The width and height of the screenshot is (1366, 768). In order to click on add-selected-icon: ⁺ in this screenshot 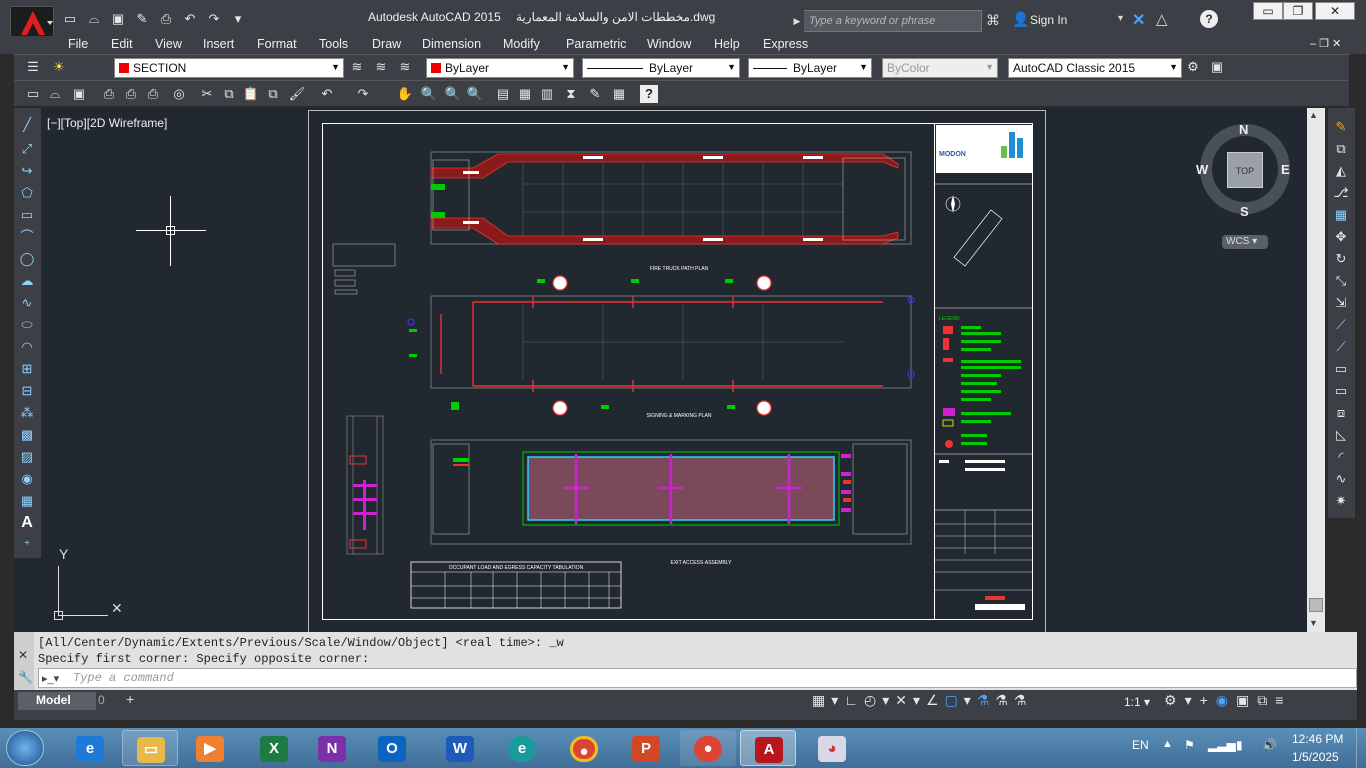, I will do `click(27, 545)`.